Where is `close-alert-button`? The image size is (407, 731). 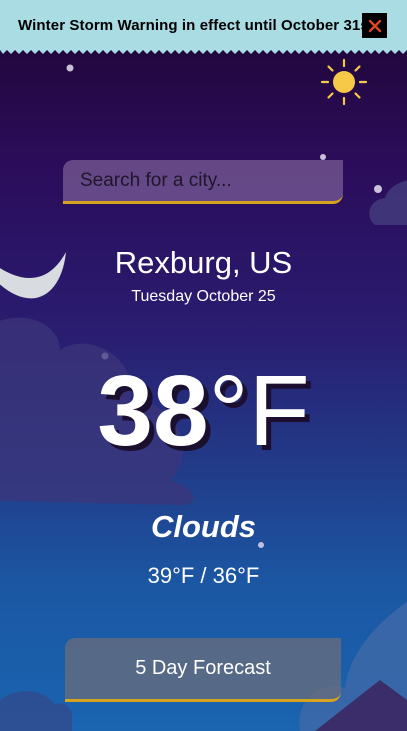
close-alert-button is located at coordinates (374, 25).